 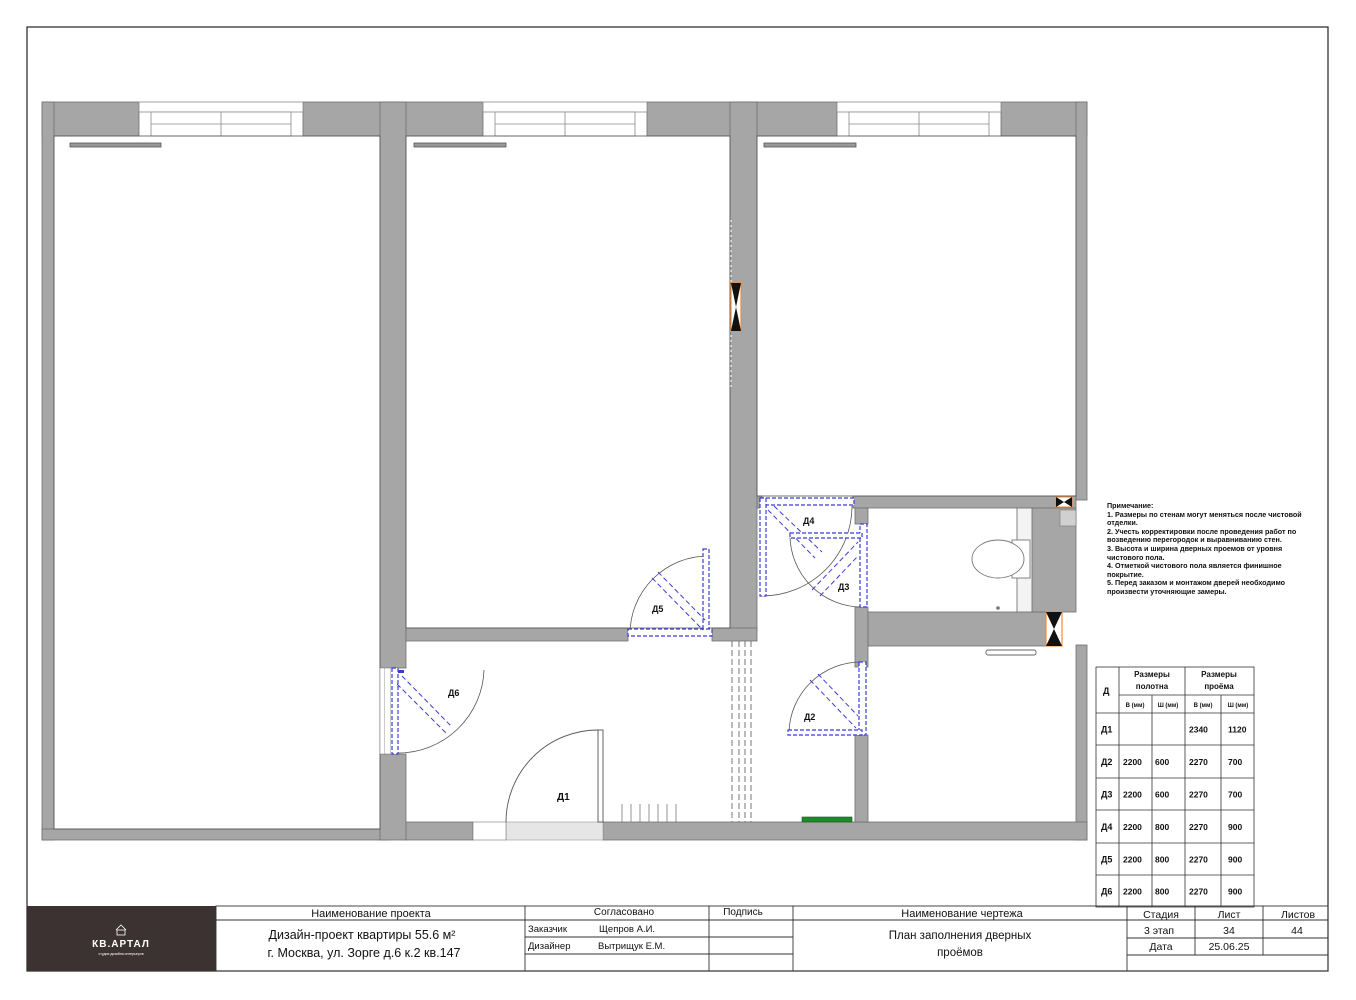 I want to click on toilet, so click(x=1002, y=560).